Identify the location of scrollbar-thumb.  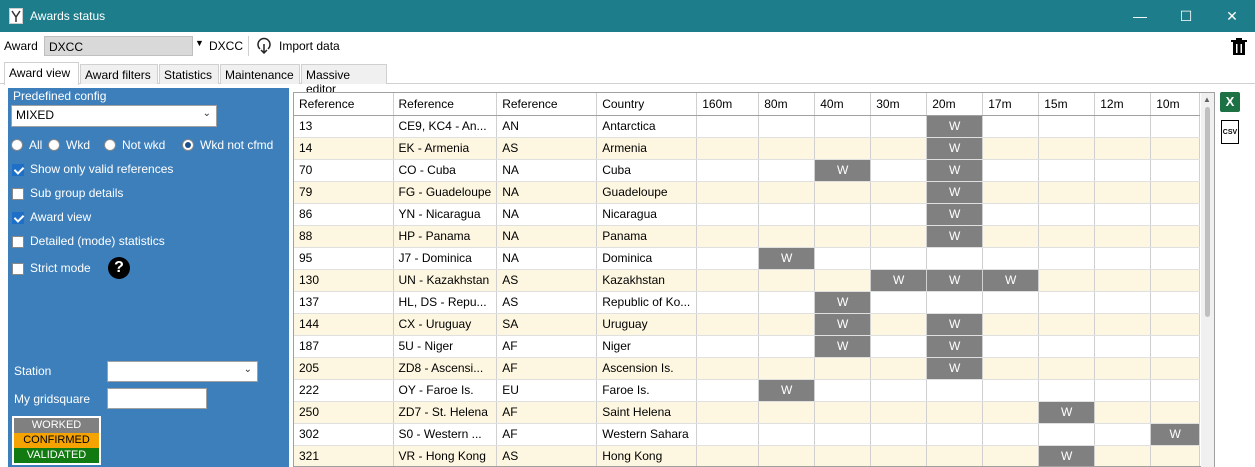
(1207, 212).